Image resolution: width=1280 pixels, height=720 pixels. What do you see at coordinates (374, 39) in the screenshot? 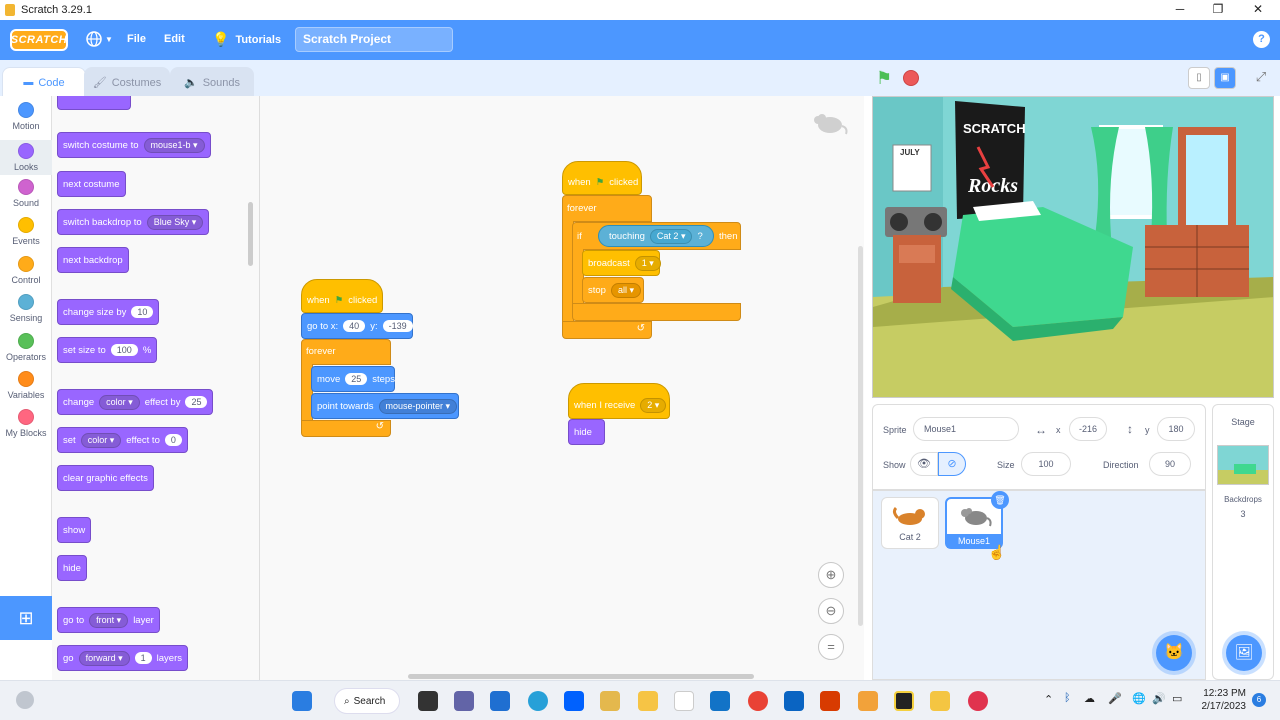
I see `project-title-input: Scratch Project` at bounding box center [374, 39].